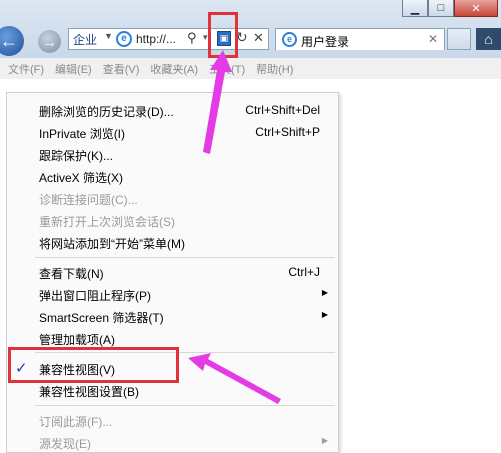 The width and height of the screenshot is (501, 453). Describe the element at coordinates (172, 338) in the screenshot. I see `menu-item-manage-addons: 管理加载项(A)` at that location.